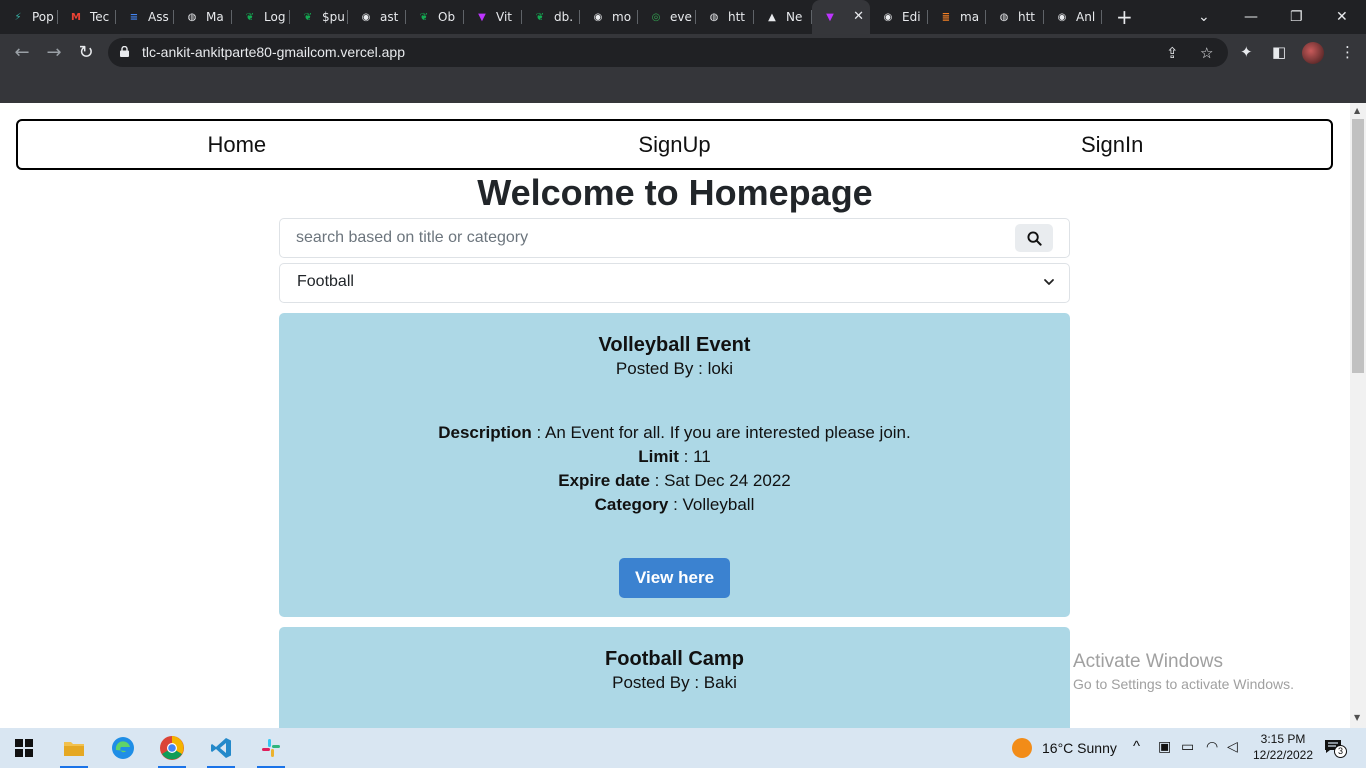  What do you see at coordinates (841, 17) in the screenshot?
I see `browser-tab: ▼ ✕` at bounding box center [841, 17].